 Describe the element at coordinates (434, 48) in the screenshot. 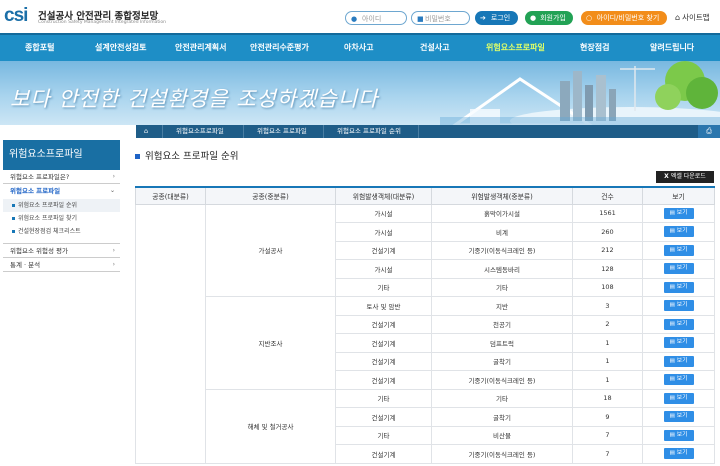

I see `nav-item-accidents: 건설사고` at that location.